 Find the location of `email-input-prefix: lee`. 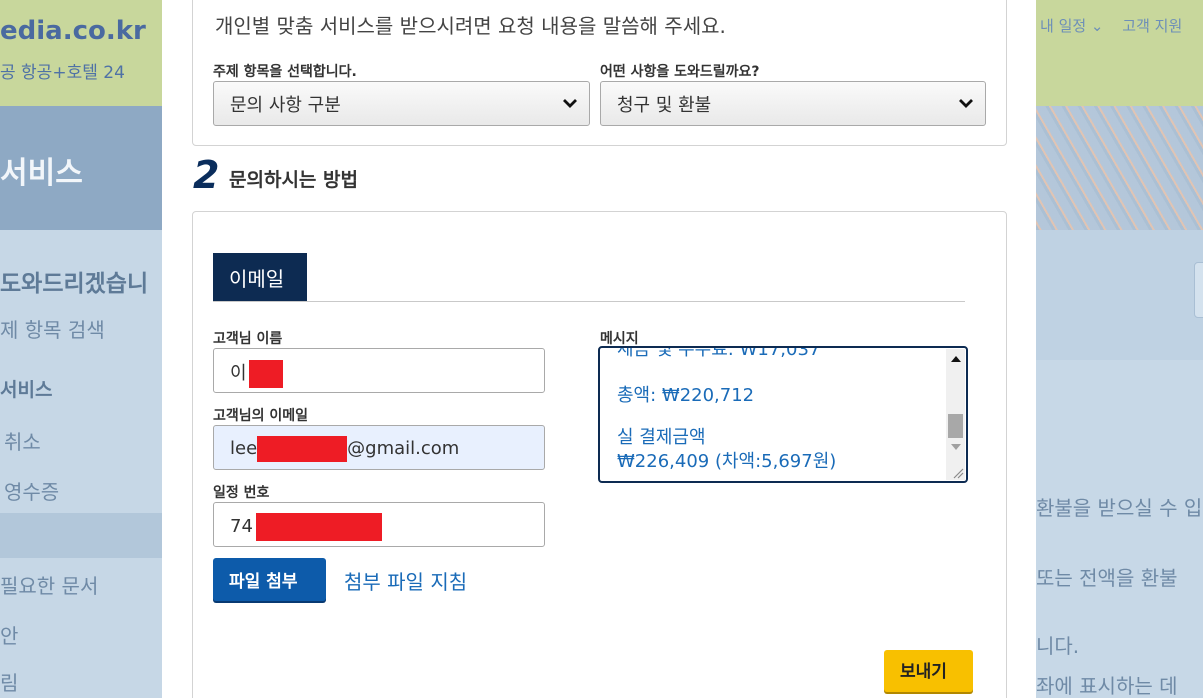

email-input-prefix: lee is located at coordinates (244, 448).